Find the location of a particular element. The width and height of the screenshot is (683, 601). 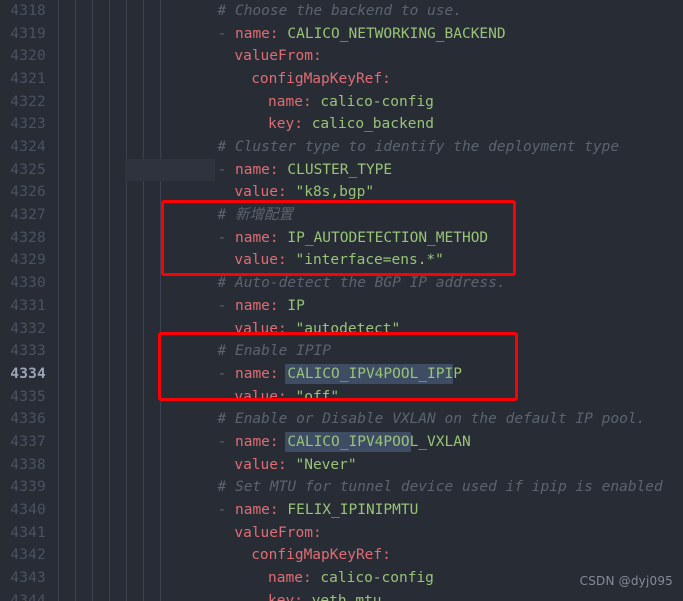

code-line-4337: - name: CALICO_IPV4POOL_VXLAN is located at coordinates (370, 442).